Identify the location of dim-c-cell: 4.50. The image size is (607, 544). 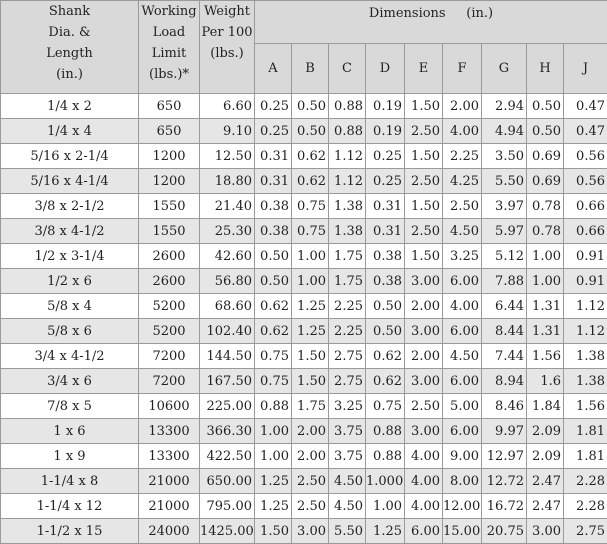
(347, 481).